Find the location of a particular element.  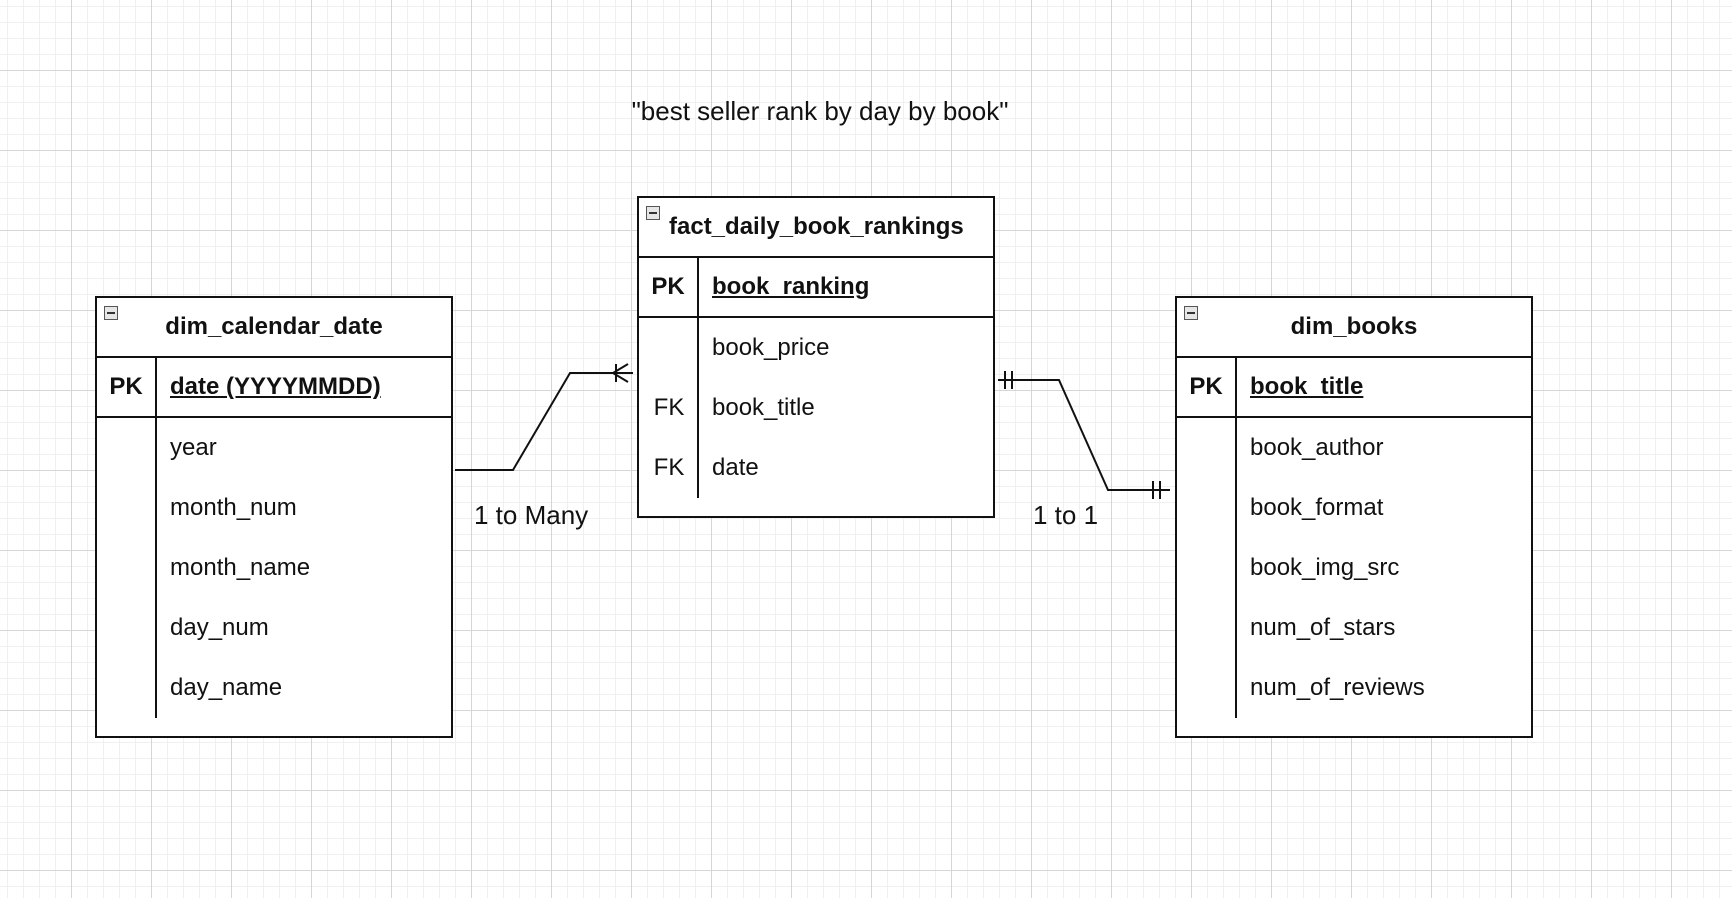

field-name: book_author is located at coordinates (1317, 447).